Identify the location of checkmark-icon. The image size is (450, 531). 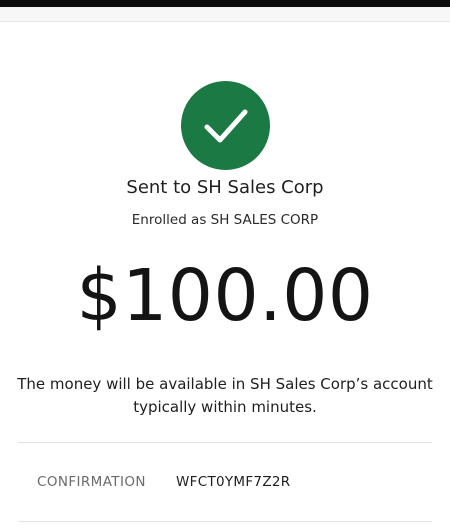
(226, 126).